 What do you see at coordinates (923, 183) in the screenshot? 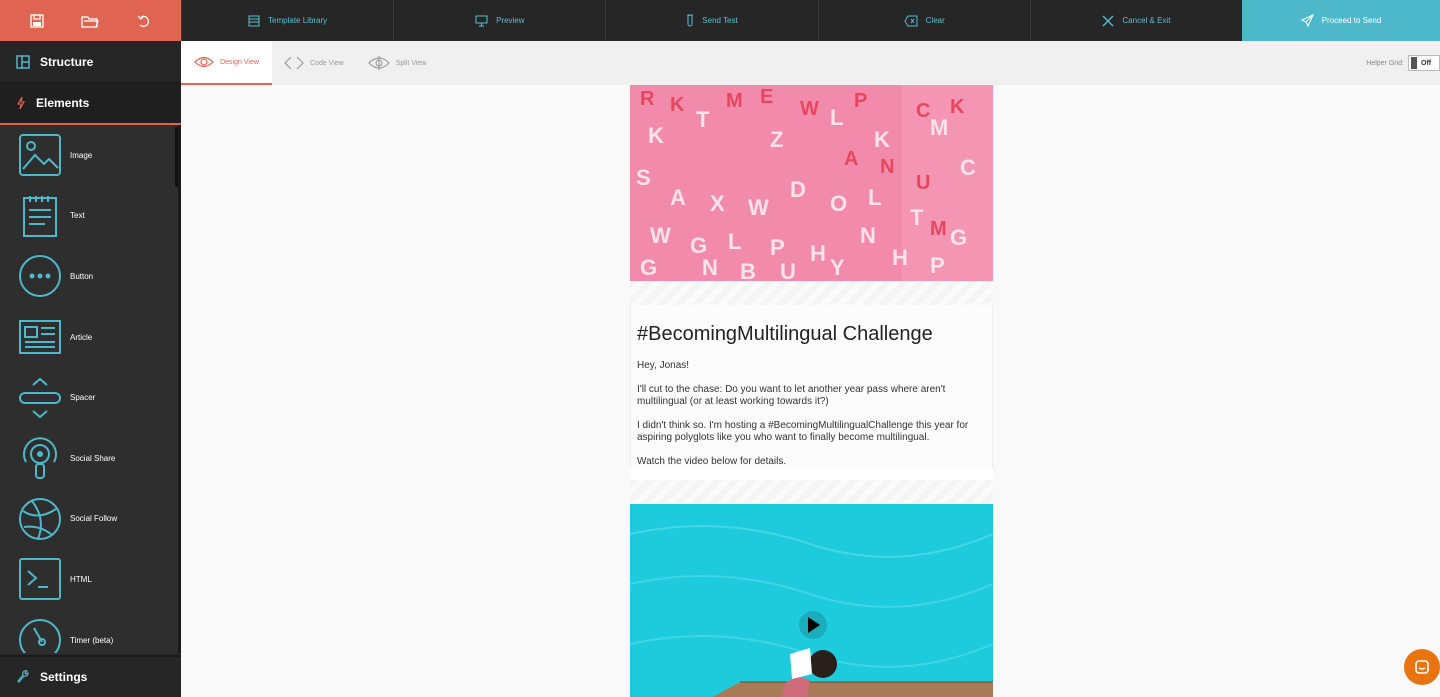
I see `svg-text: U` at bounding box center [923, 183].